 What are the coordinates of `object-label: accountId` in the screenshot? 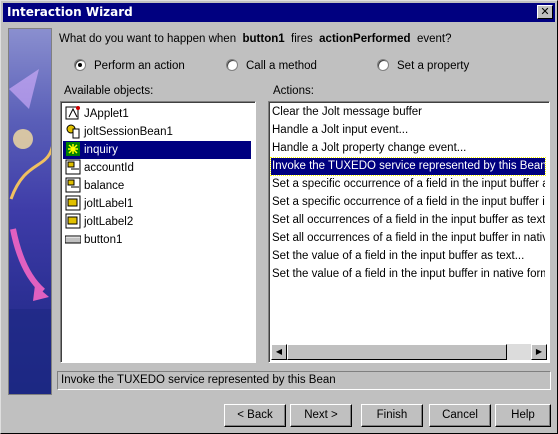 It's located at (109, 168).